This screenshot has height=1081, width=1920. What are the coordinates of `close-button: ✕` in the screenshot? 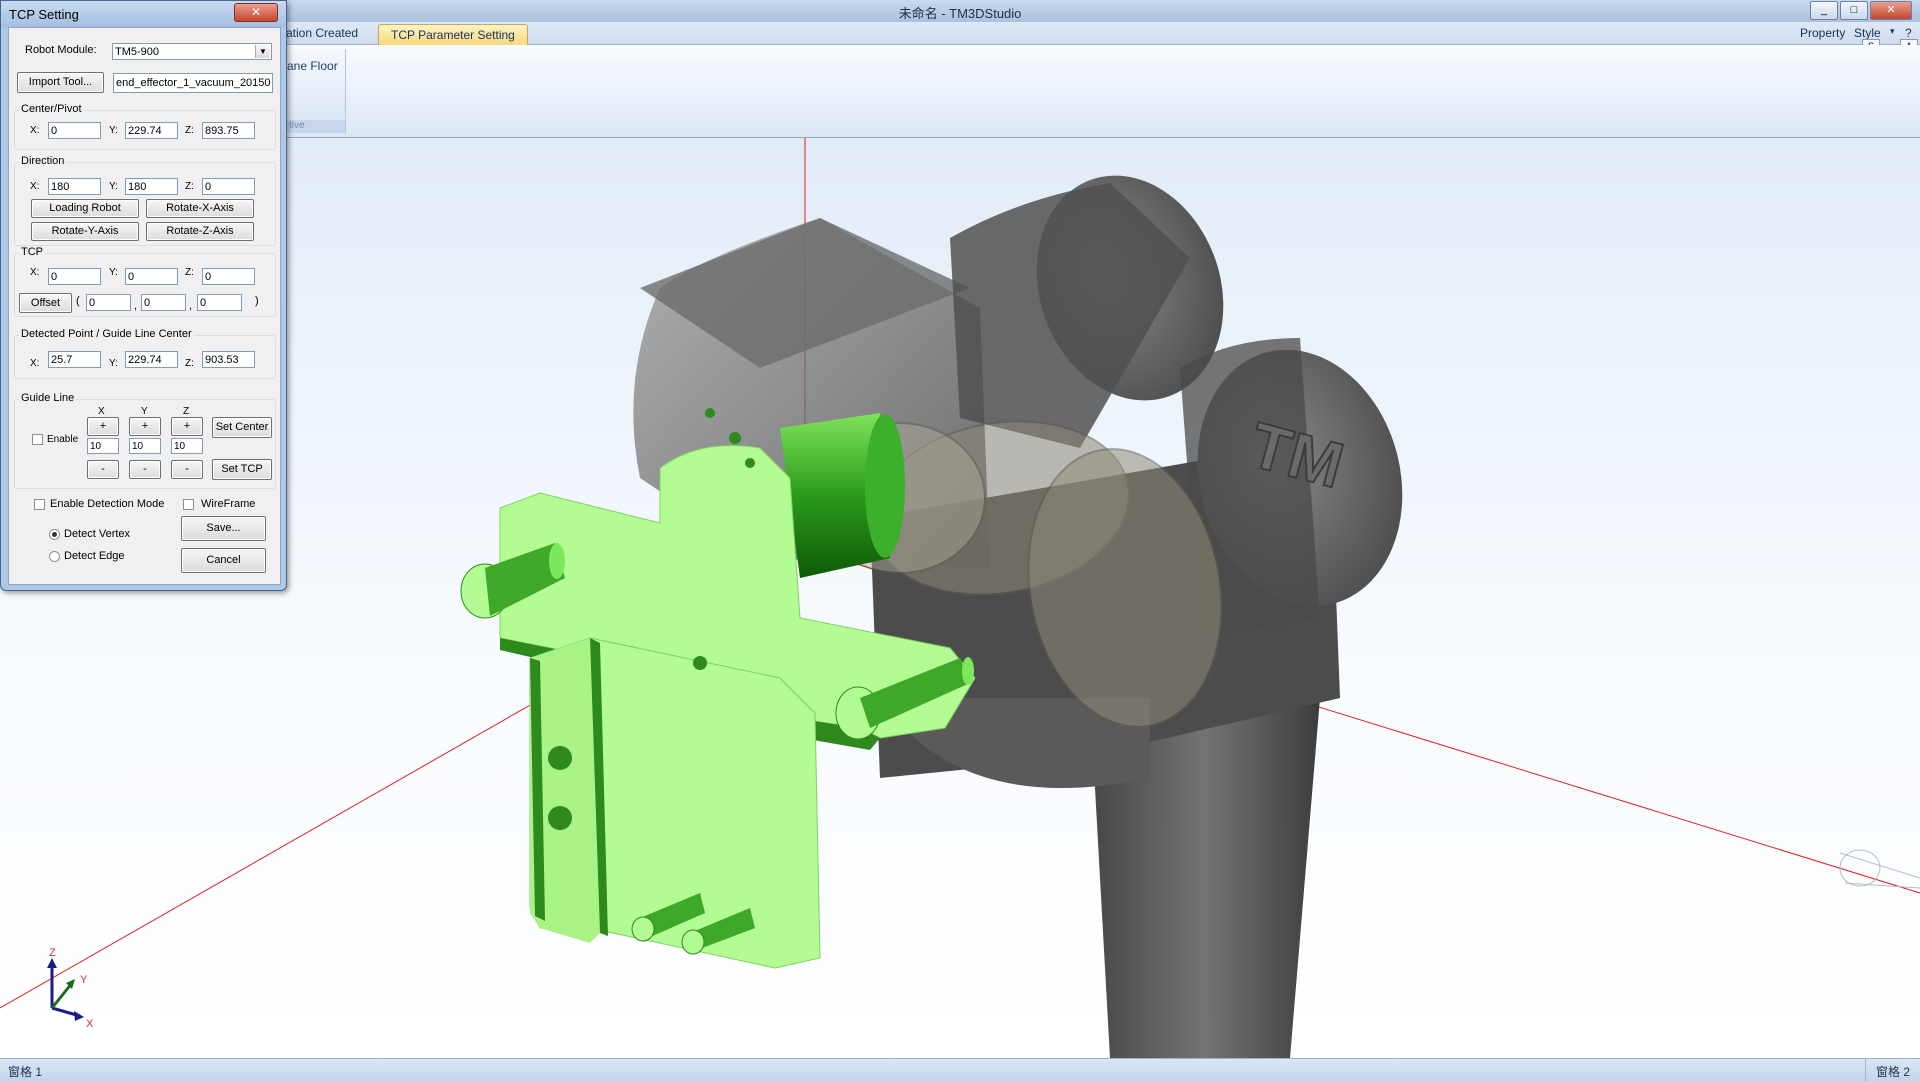 It's located at (1891, 10).